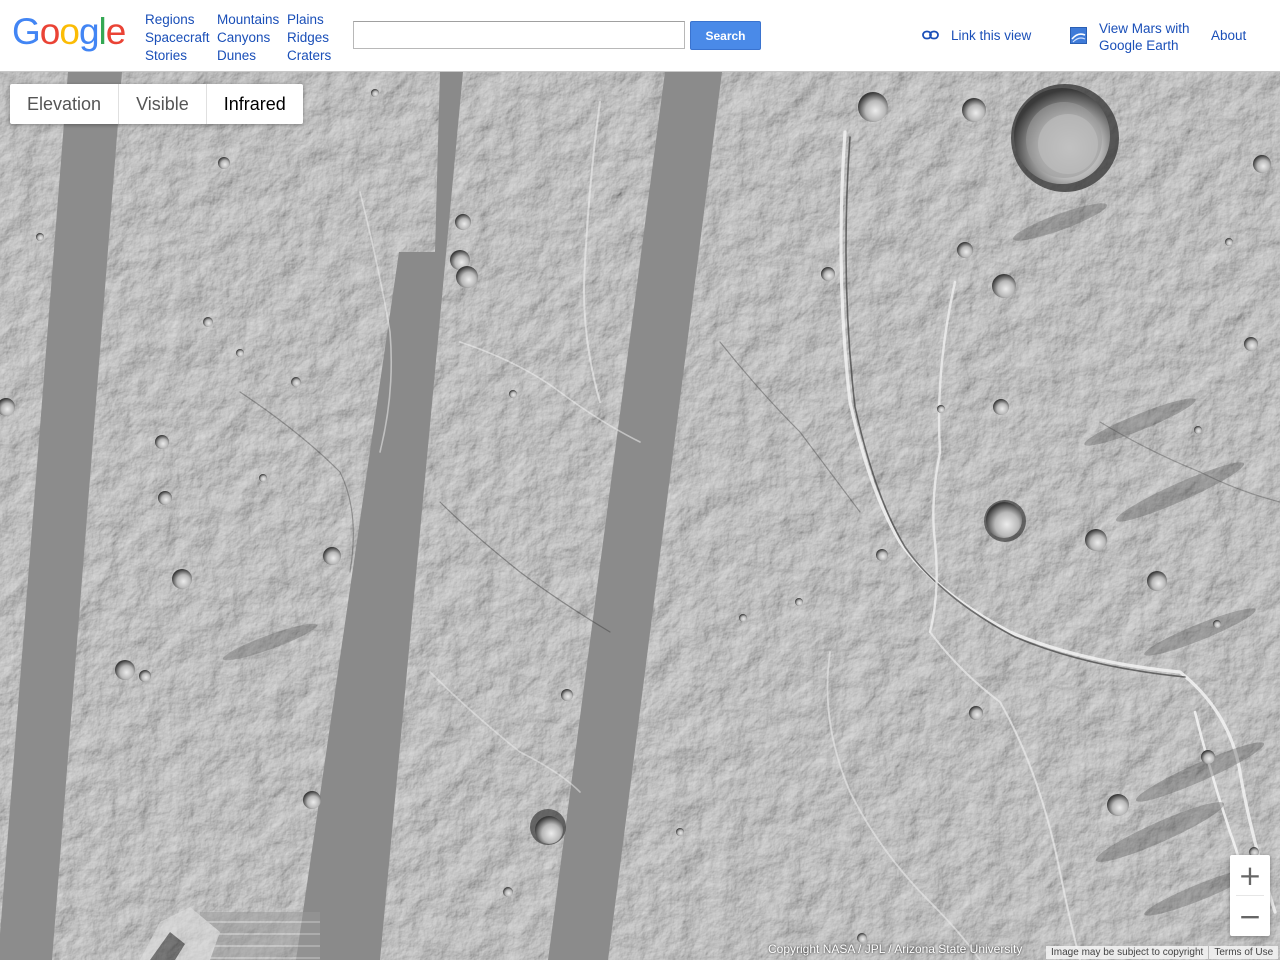  Describe the element at coordinates (1078, 37) in the screenshot. I see `google-earth-icon` at that location.